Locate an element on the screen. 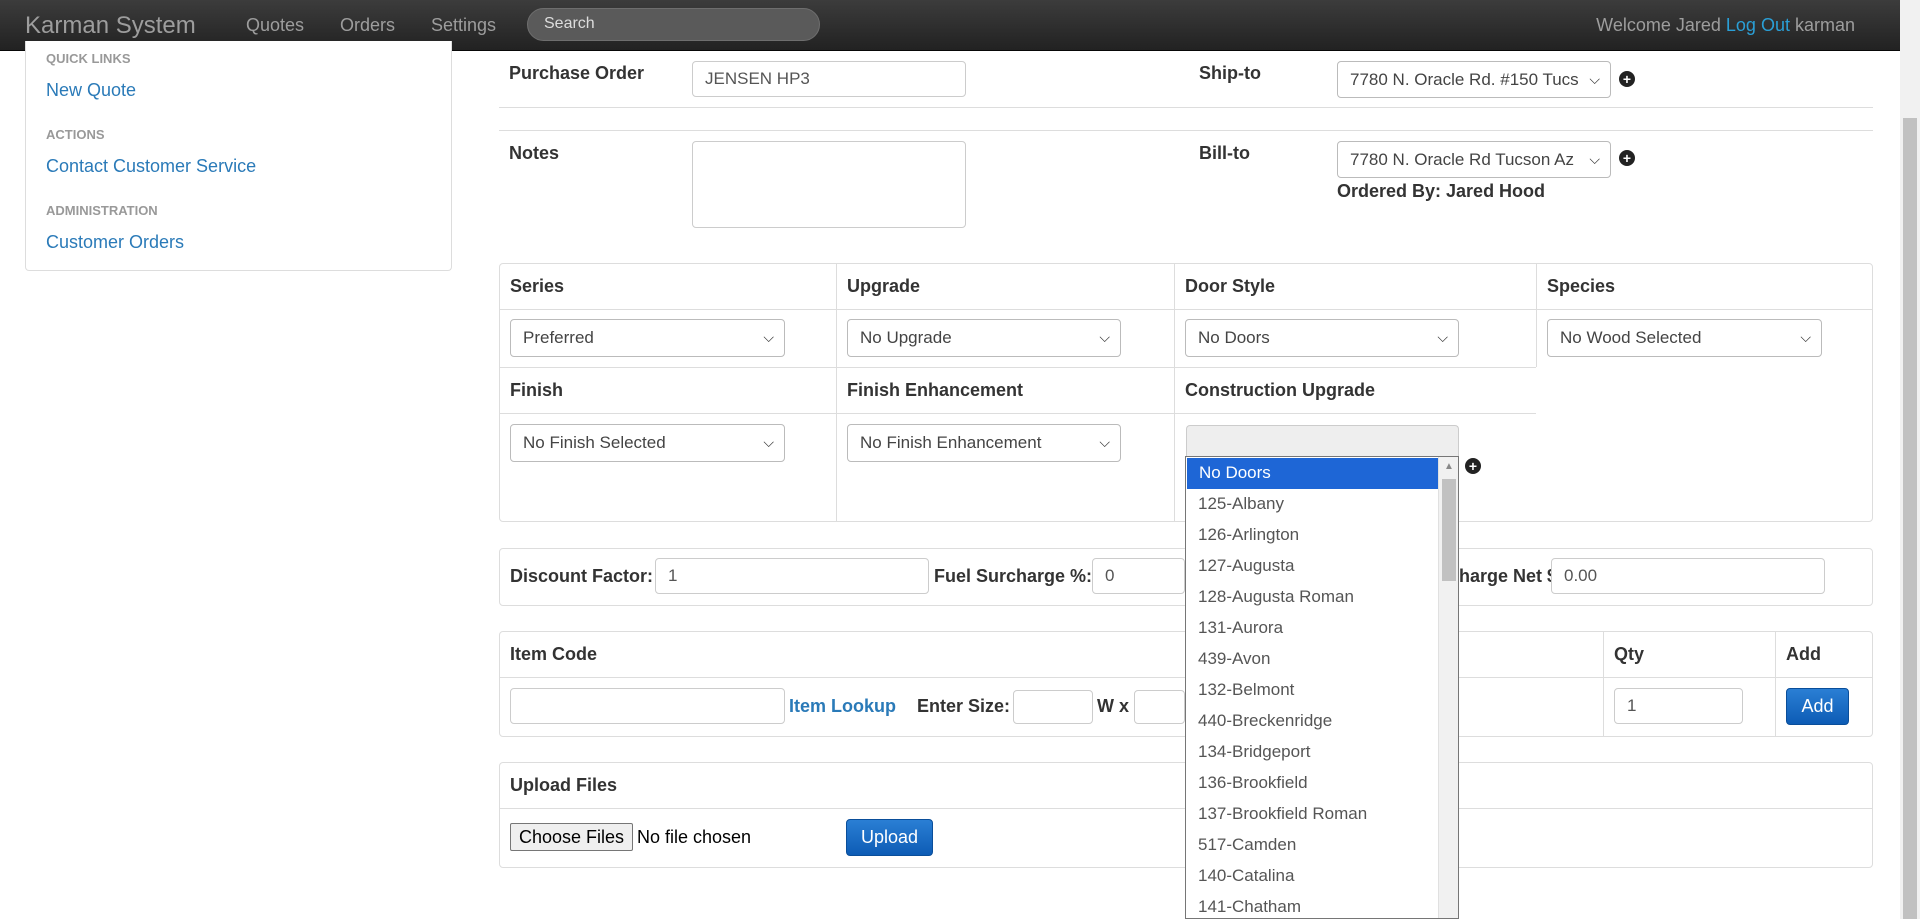  new-quote-link: New Quote is located at coordinates (91, 90).